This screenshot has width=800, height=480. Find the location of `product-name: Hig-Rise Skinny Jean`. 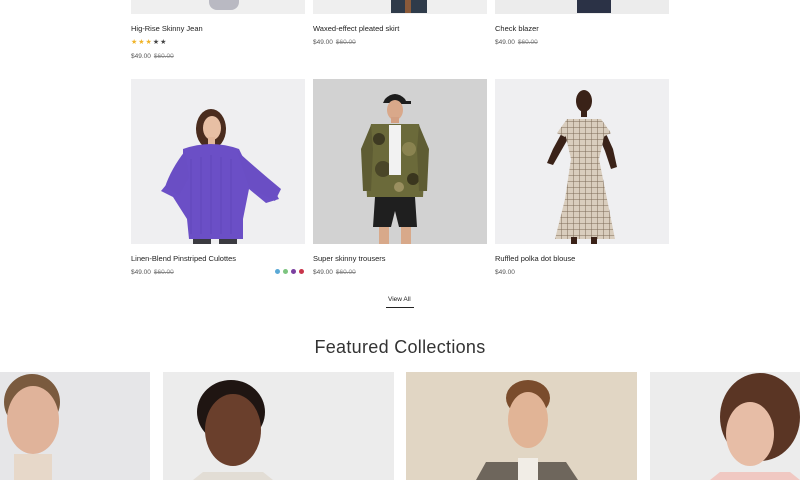

product-name: Hig-Rise Skinny Jean is located at coordinates (167, 28).